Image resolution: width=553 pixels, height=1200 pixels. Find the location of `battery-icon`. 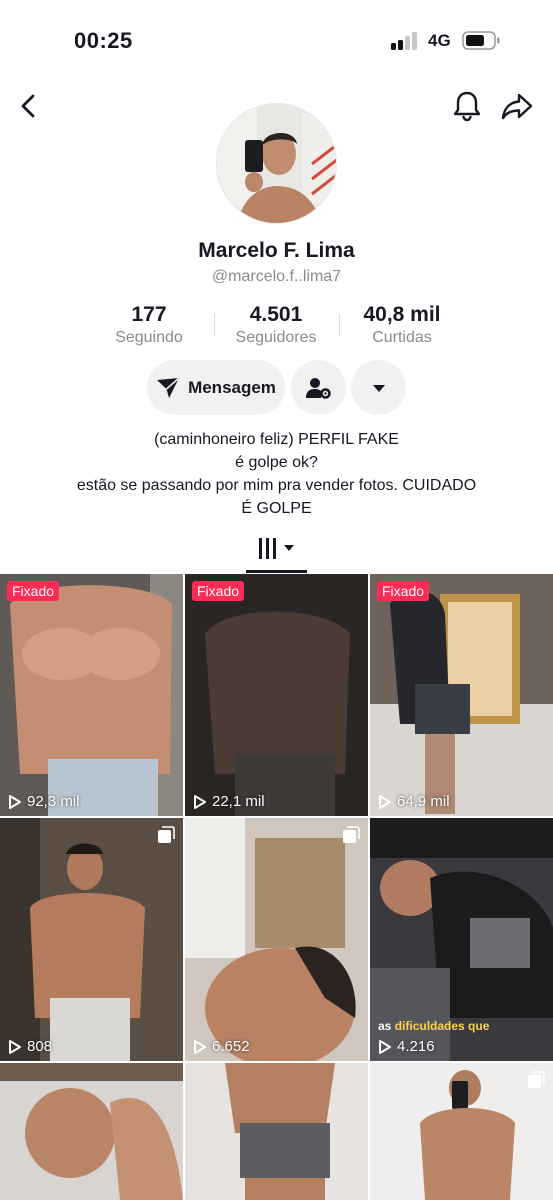

battery-icon is located at coordinates (481, 40).